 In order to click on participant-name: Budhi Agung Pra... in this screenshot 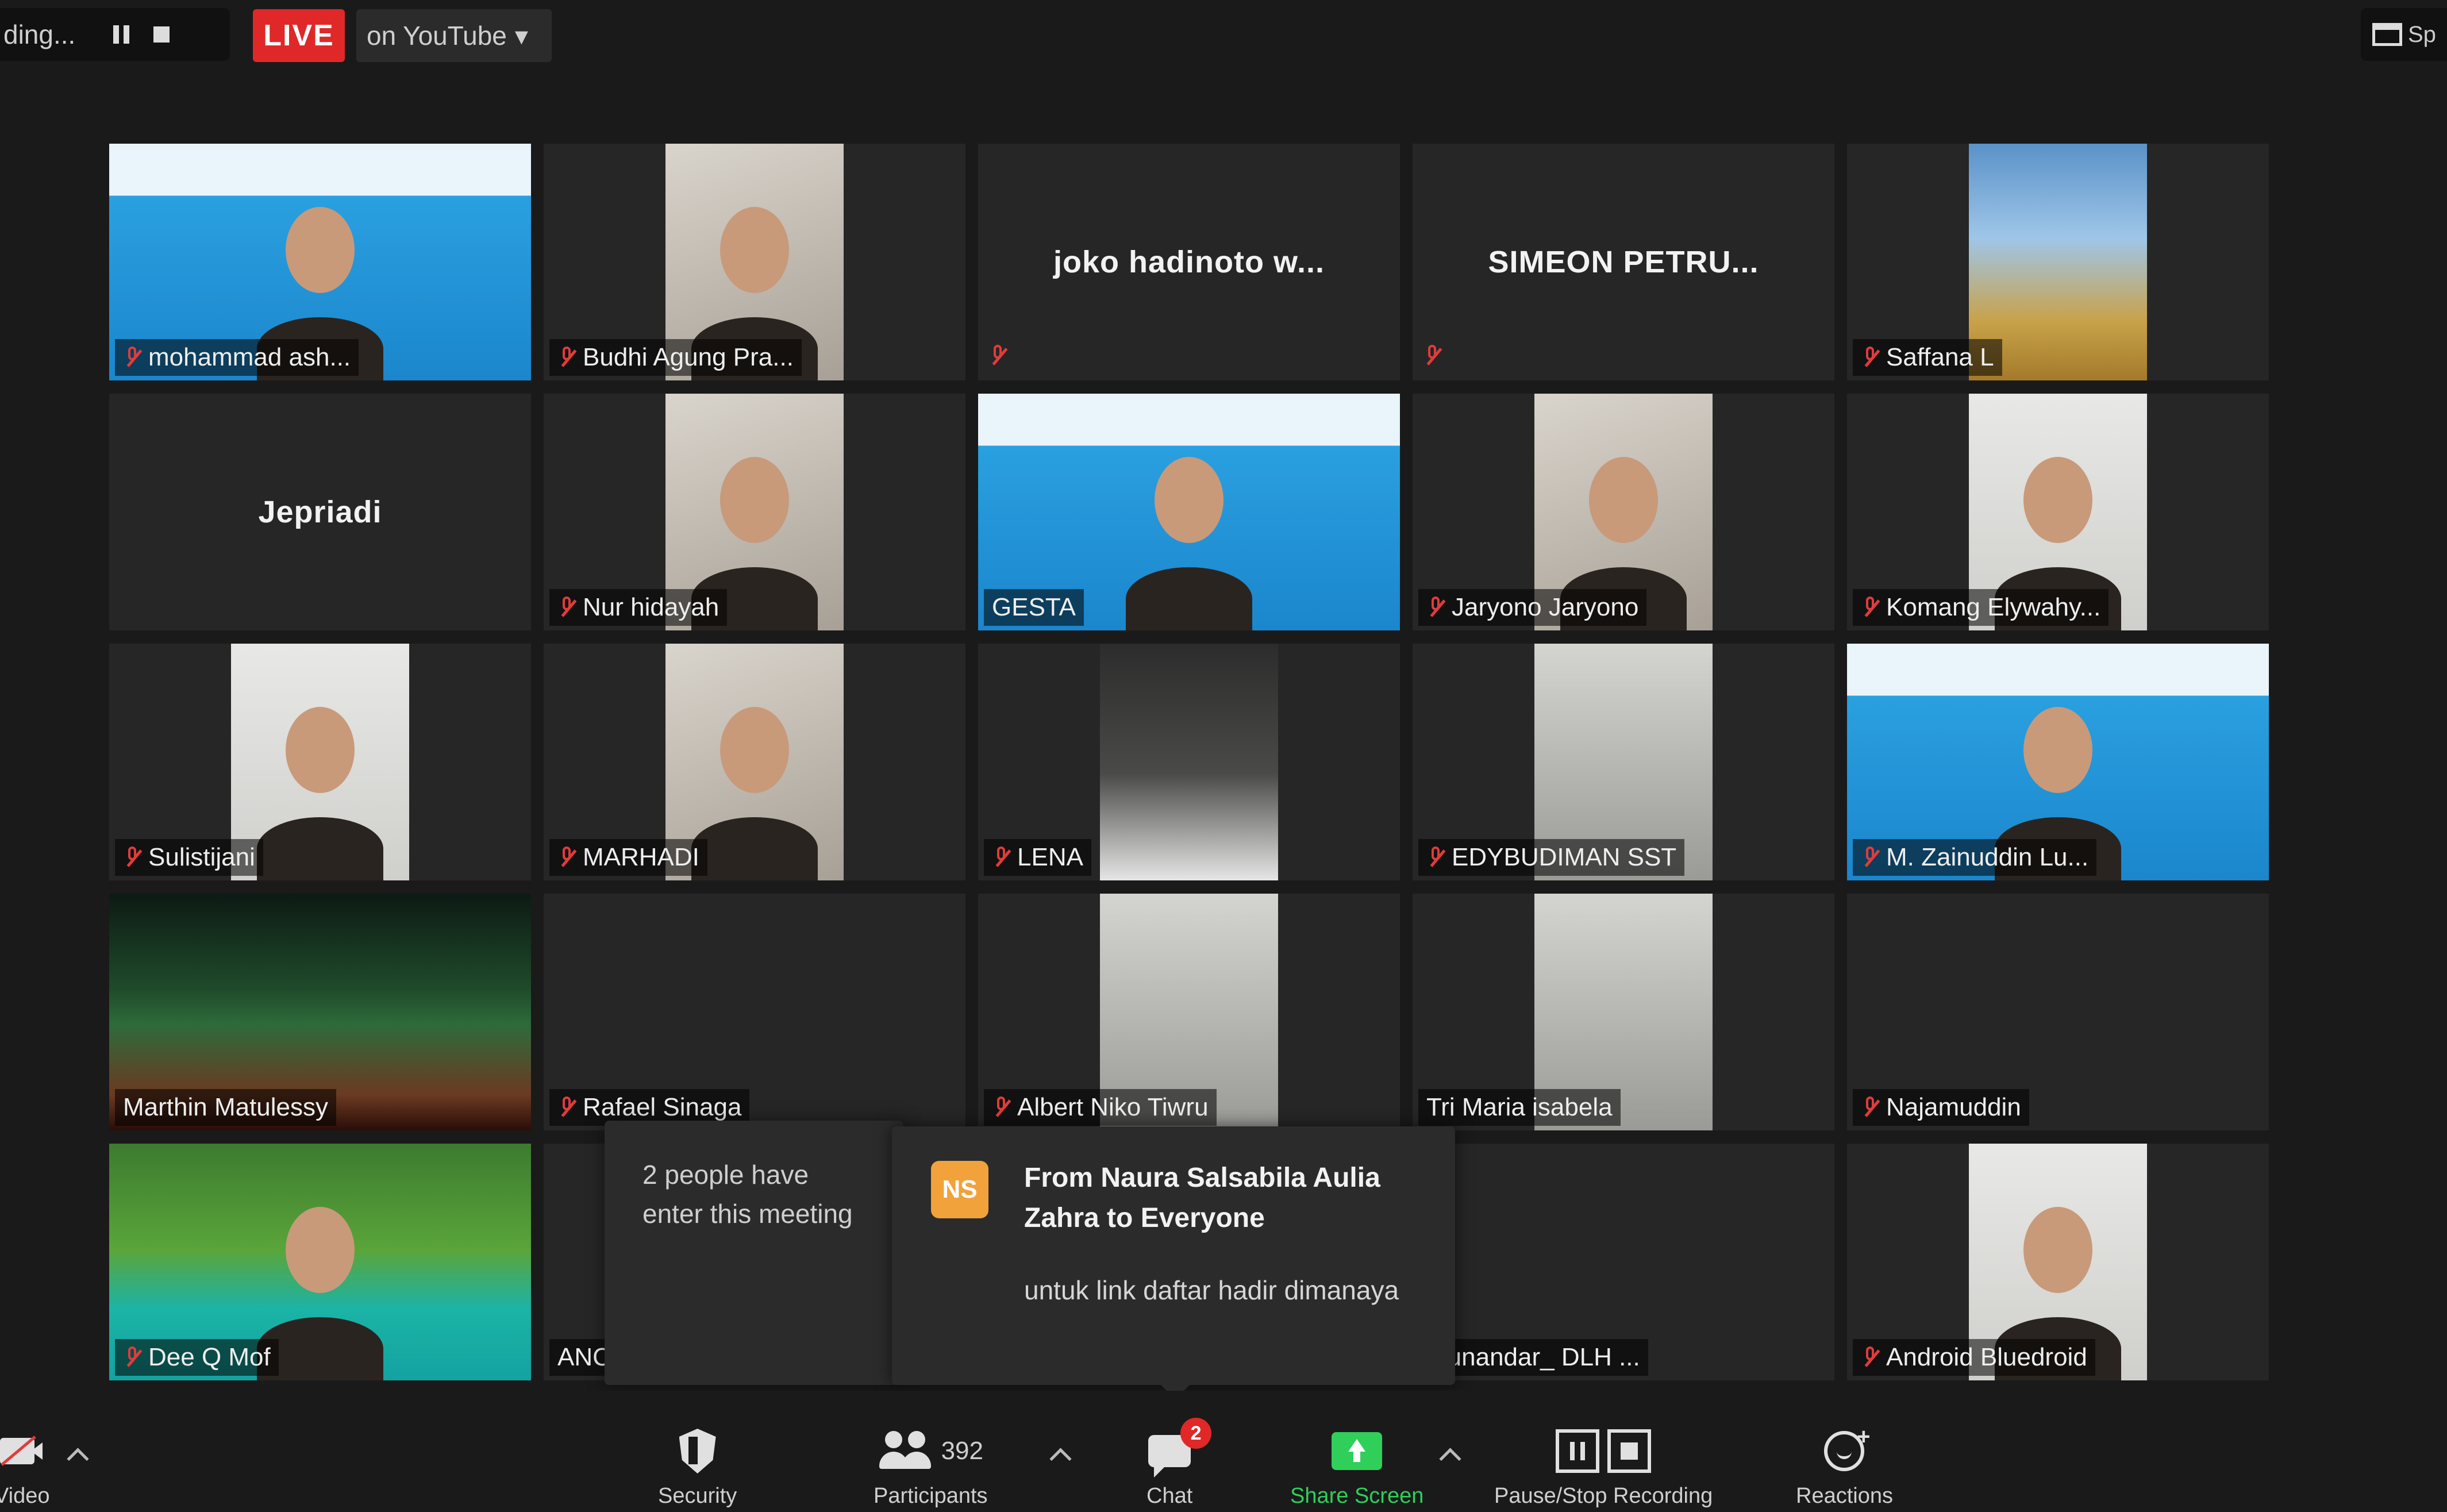, I will do `click(689, 357)`.